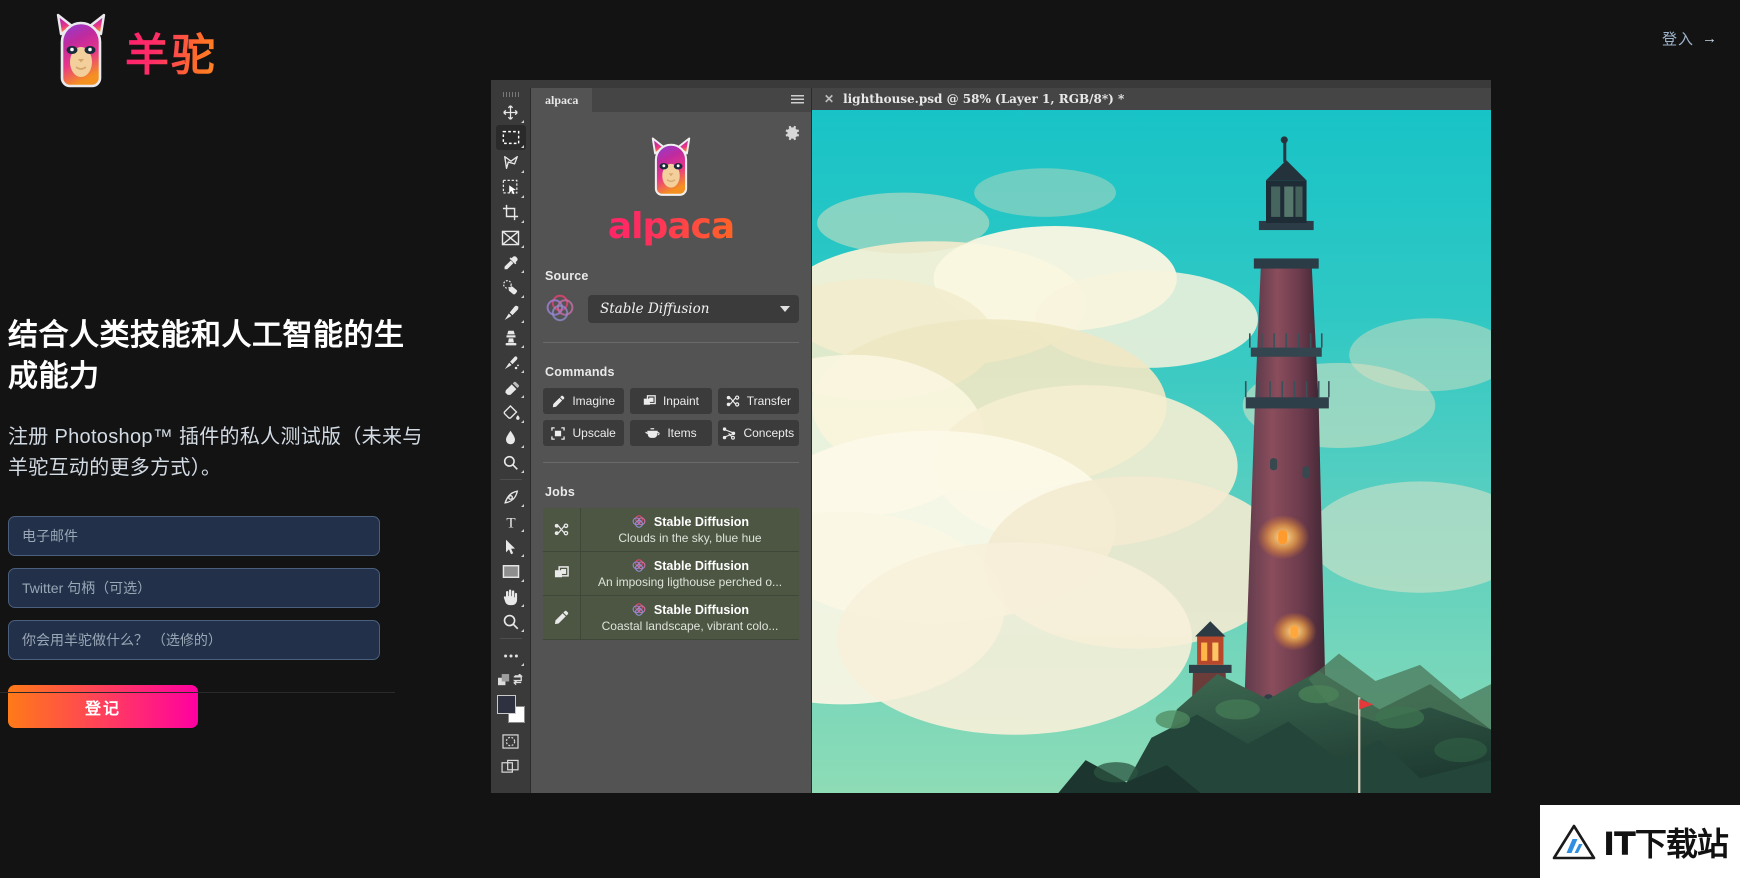 The image size is (1740, 878). What do you see at coordinates (511, 387) in the screenshot?
I see `eraser-tool` at bounding box center [511, 387].